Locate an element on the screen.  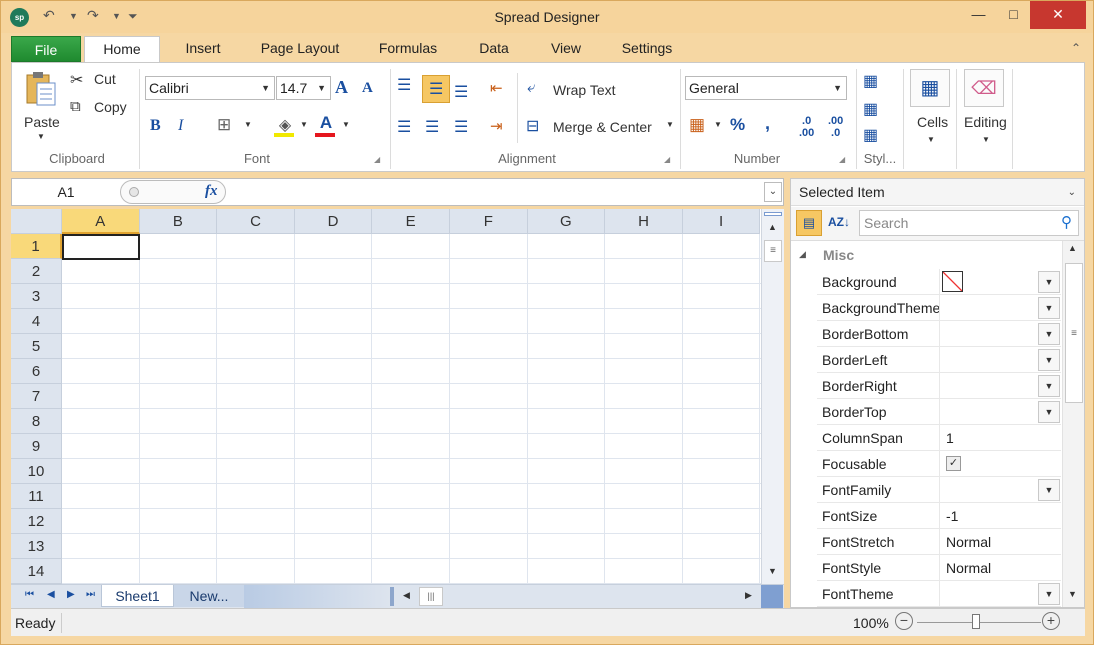
align-top-icon: ☰ is located at coordinates (404, 85).